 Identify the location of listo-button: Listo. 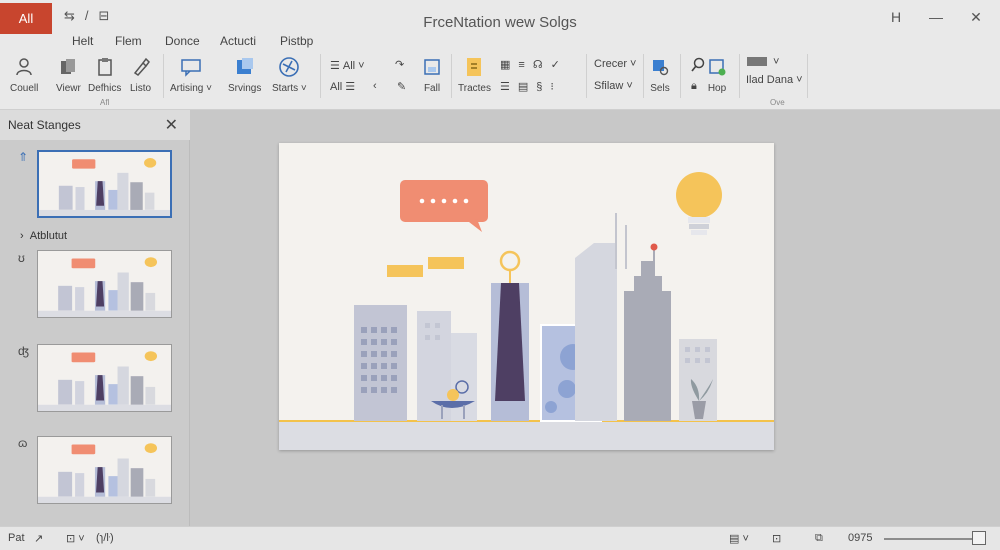
(140, 75).